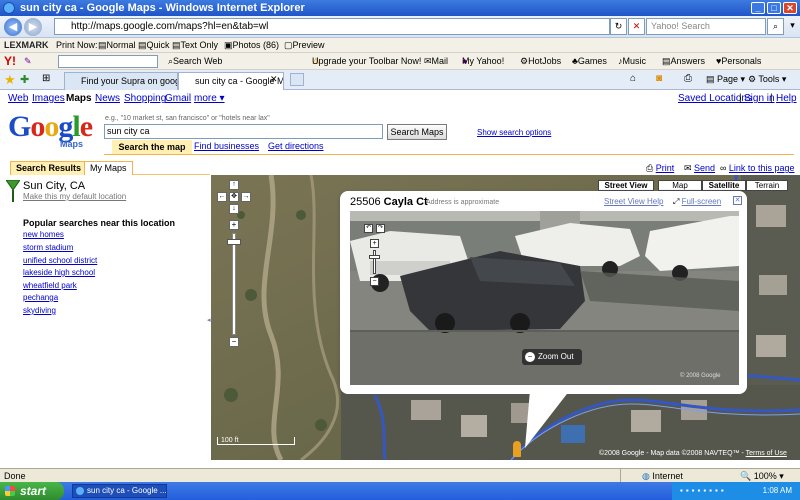 The image size is (800, 500). I want to click on nav-news: News, so click(107, 98).